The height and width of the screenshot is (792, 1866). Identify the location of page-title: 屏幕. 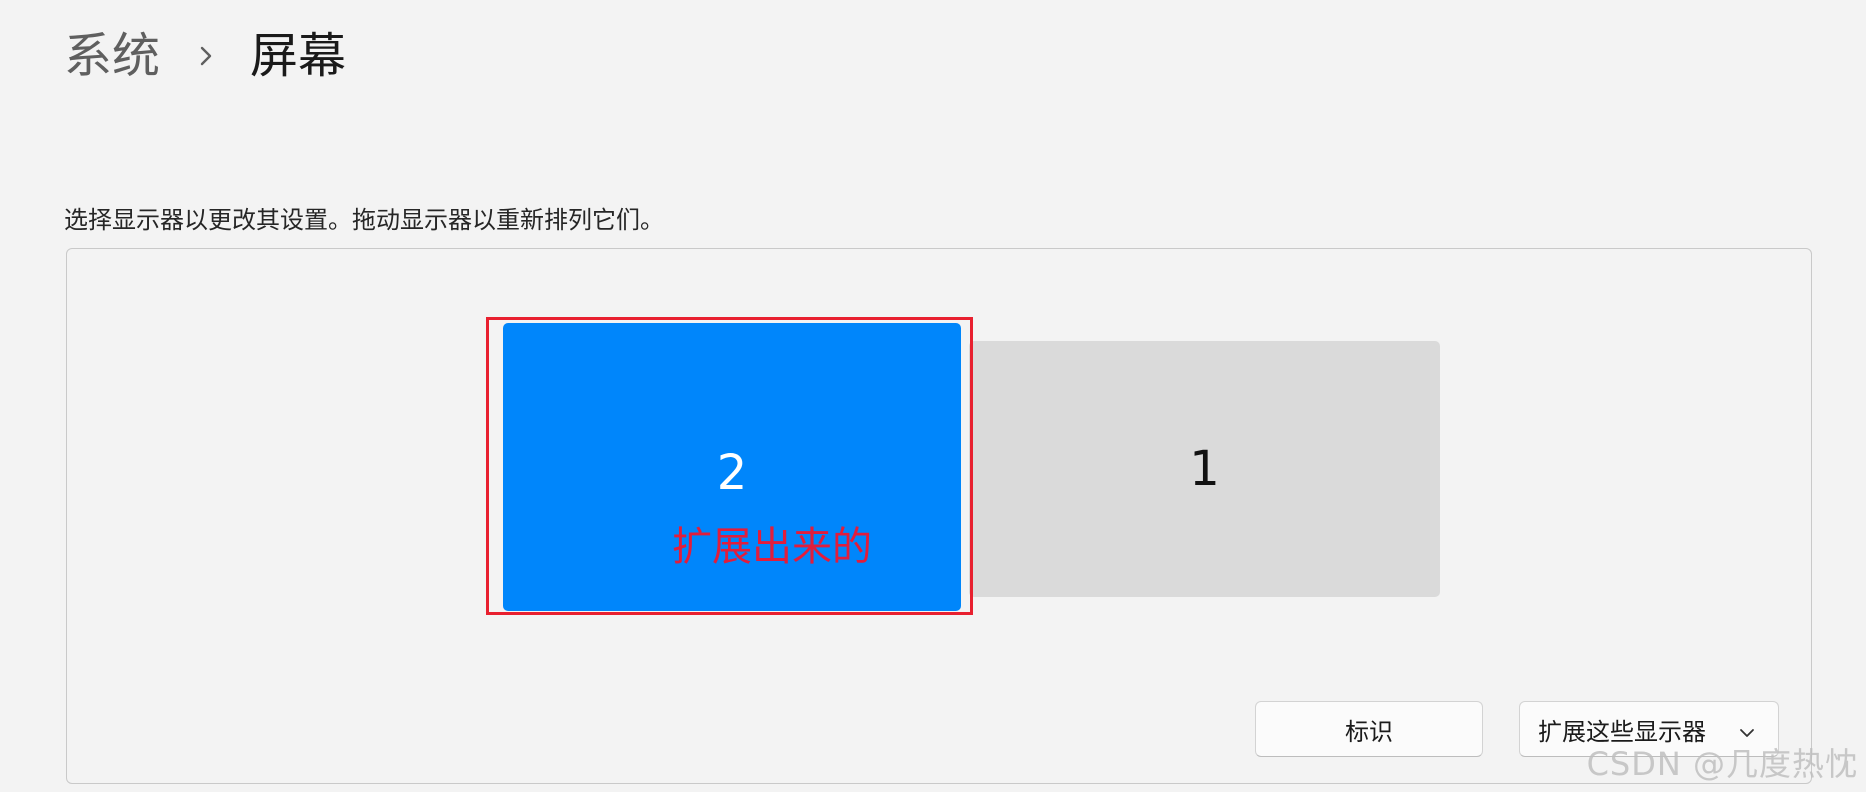
(298, 56).